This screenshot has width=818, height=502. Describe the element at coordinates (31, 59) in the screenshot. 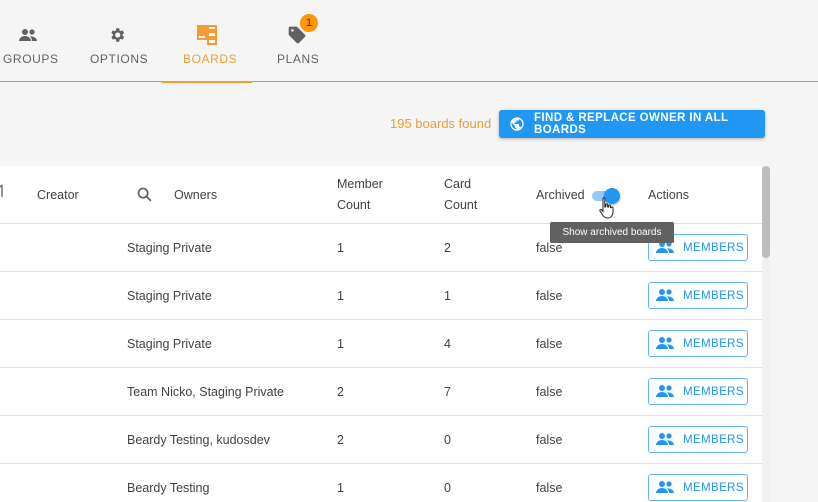

I see `tab-label: GROUPS` at that location.